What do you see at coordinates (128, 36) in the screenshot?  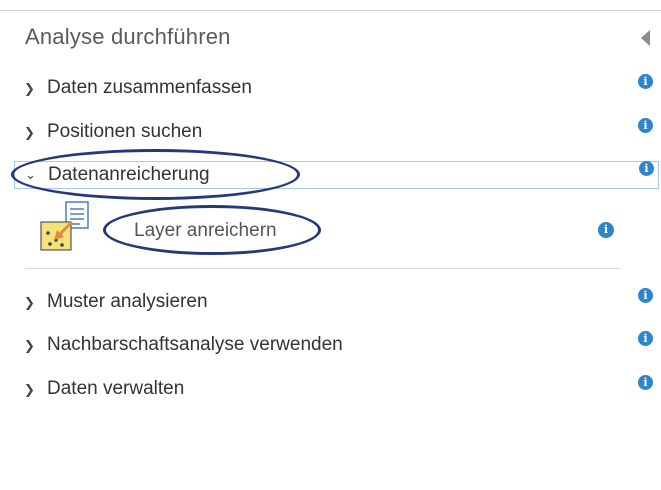 I see `panel-title: Analyse durchführen` at bounding box center [128, 36].